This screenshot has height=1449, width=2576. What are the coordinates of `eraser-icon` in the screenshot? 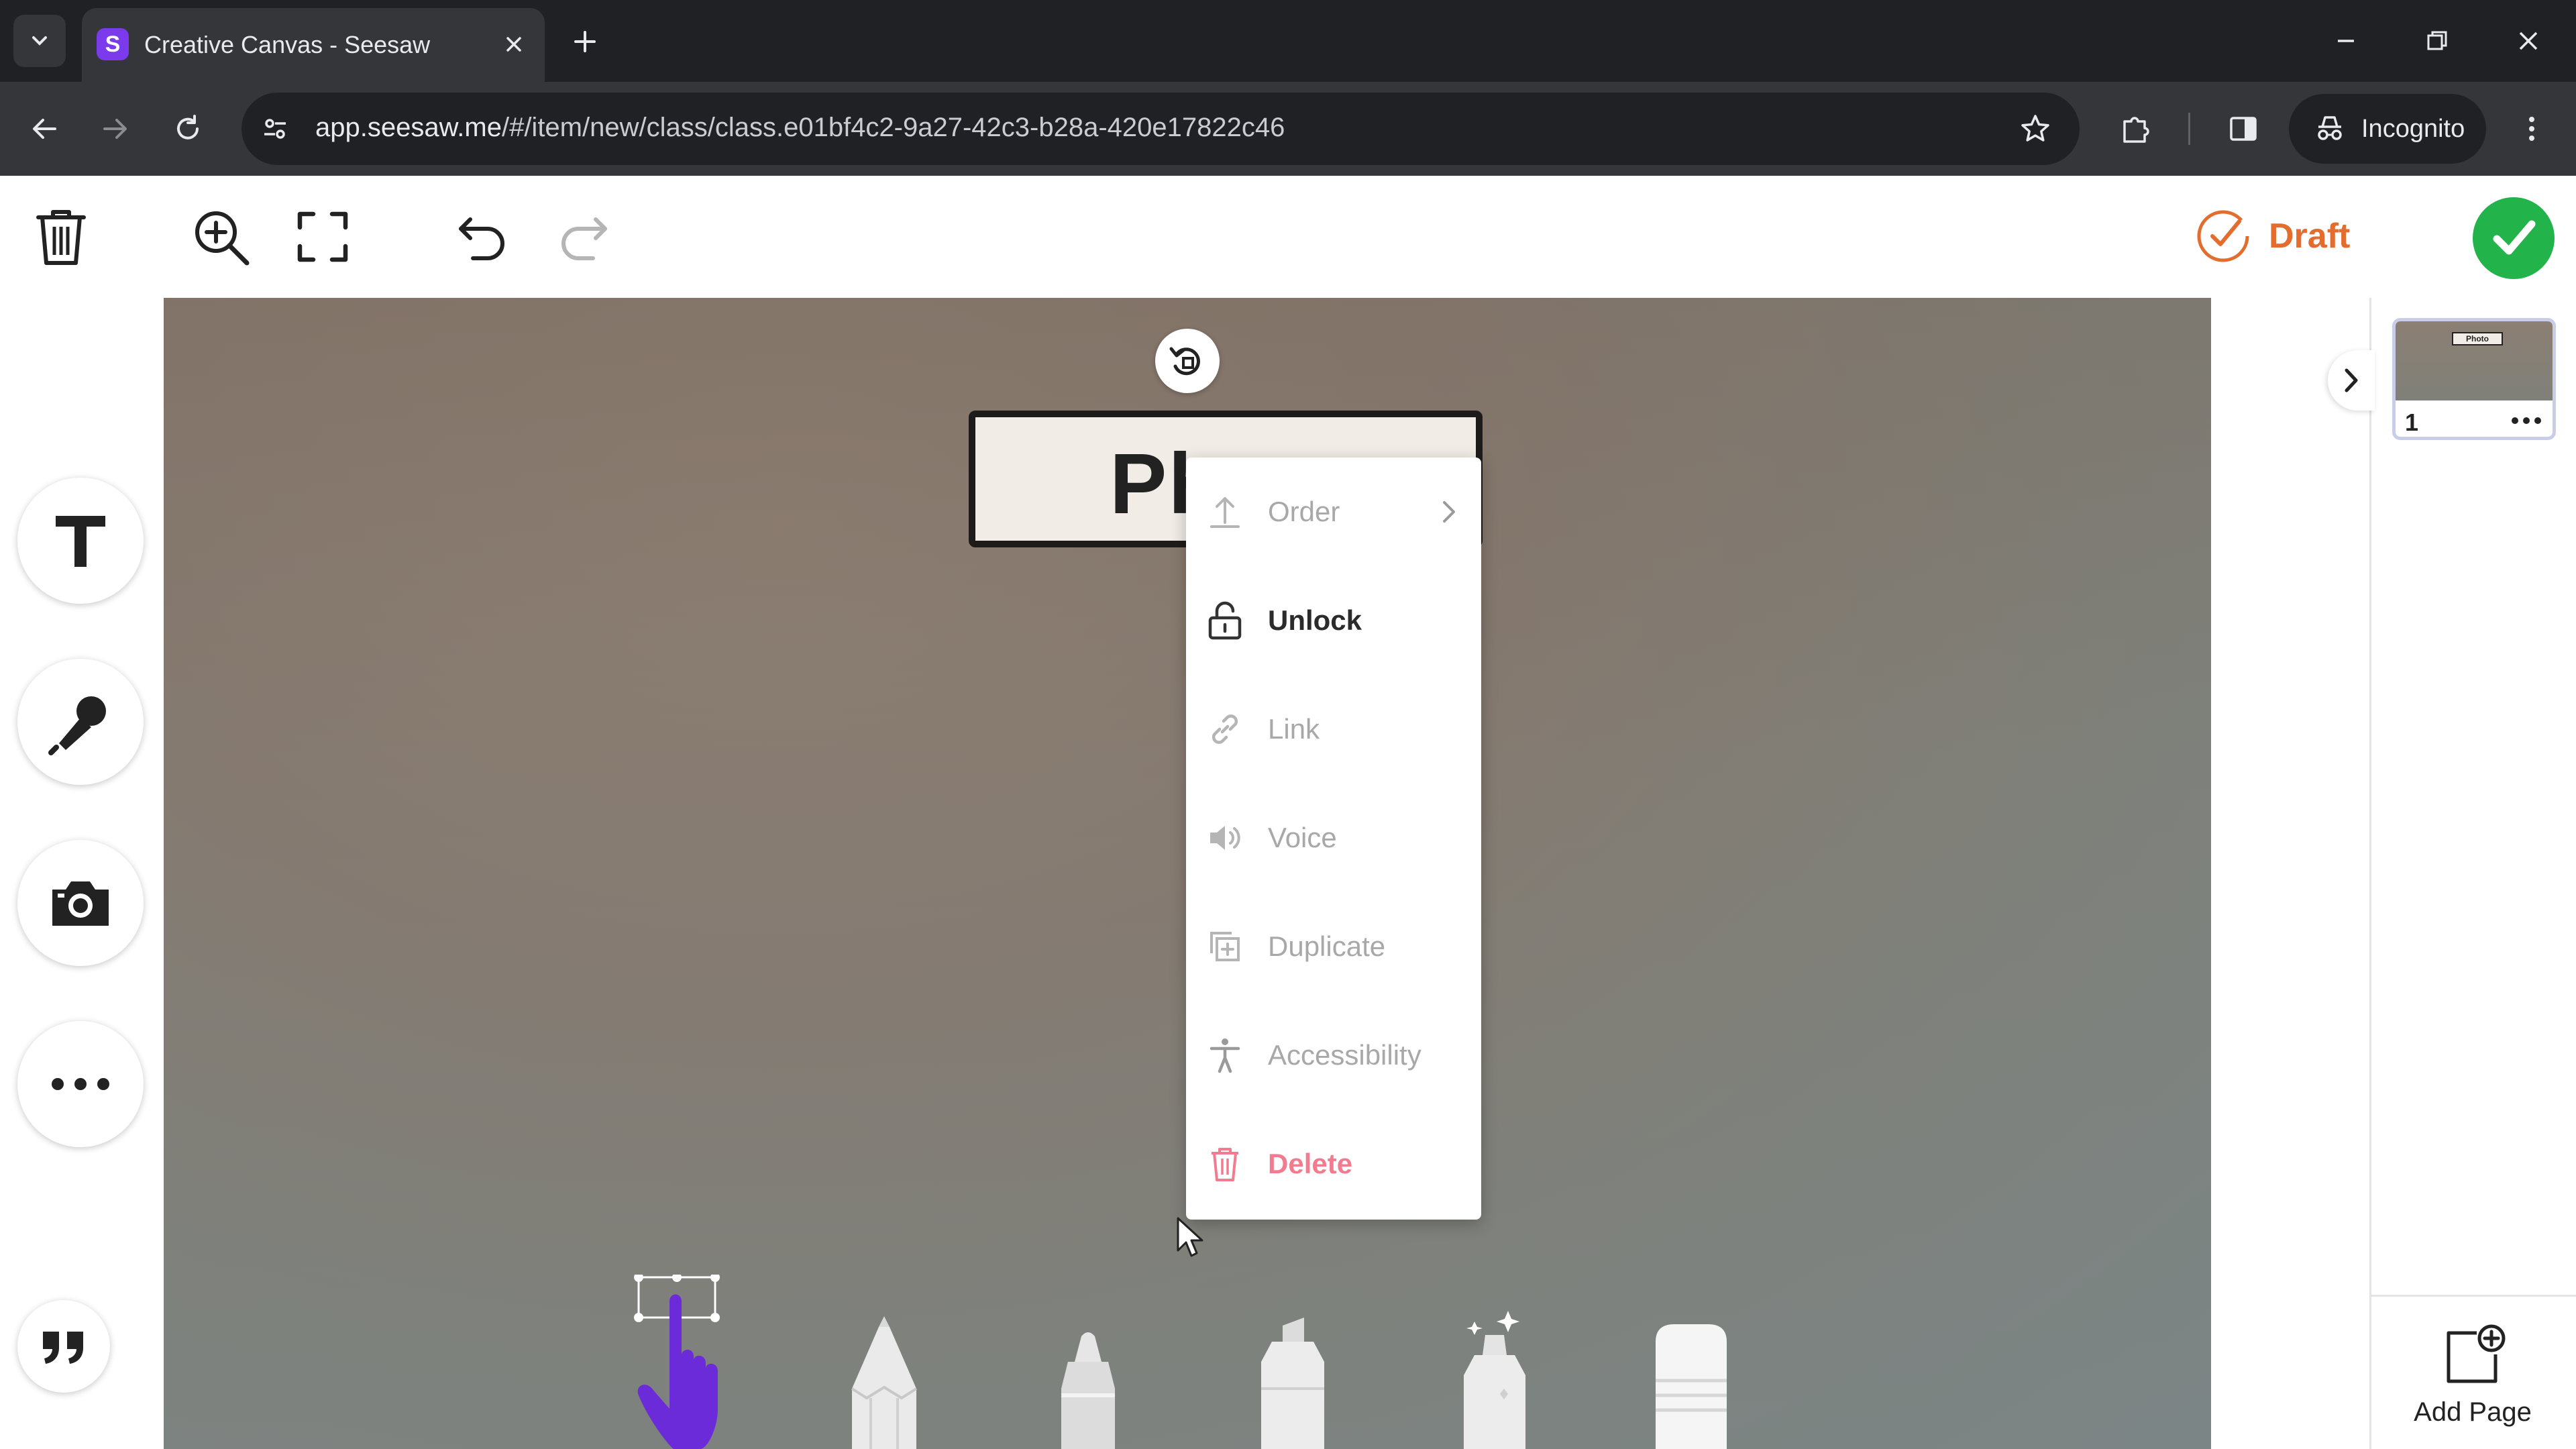 It's located at (1691, 1386).